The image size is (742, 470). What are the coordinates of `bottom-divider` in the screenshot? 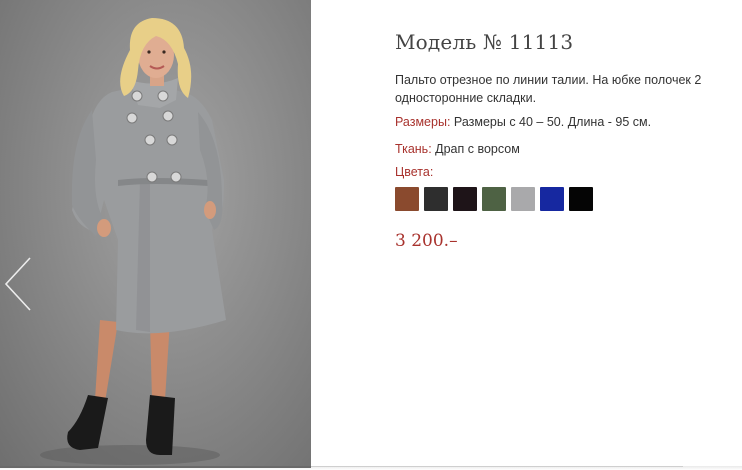 It's located at (371, 468).